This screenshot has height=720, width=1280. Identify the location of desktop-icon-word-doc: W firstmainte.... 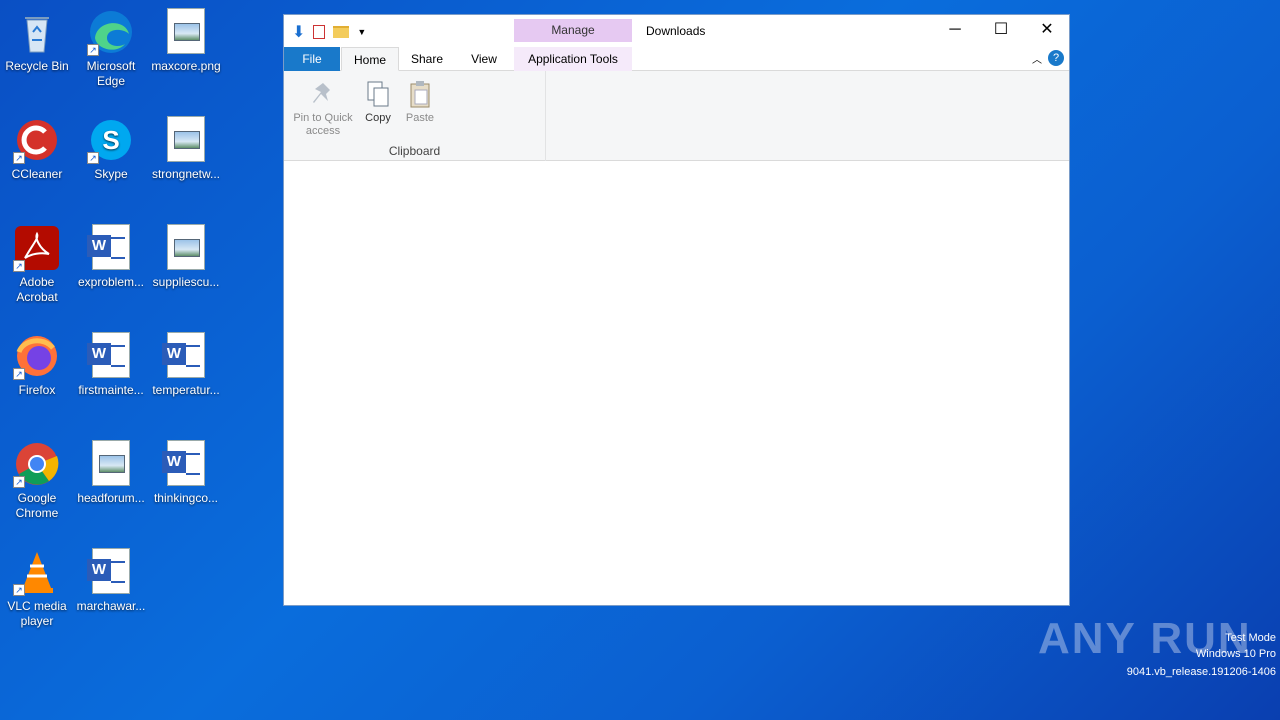
(111, 365).